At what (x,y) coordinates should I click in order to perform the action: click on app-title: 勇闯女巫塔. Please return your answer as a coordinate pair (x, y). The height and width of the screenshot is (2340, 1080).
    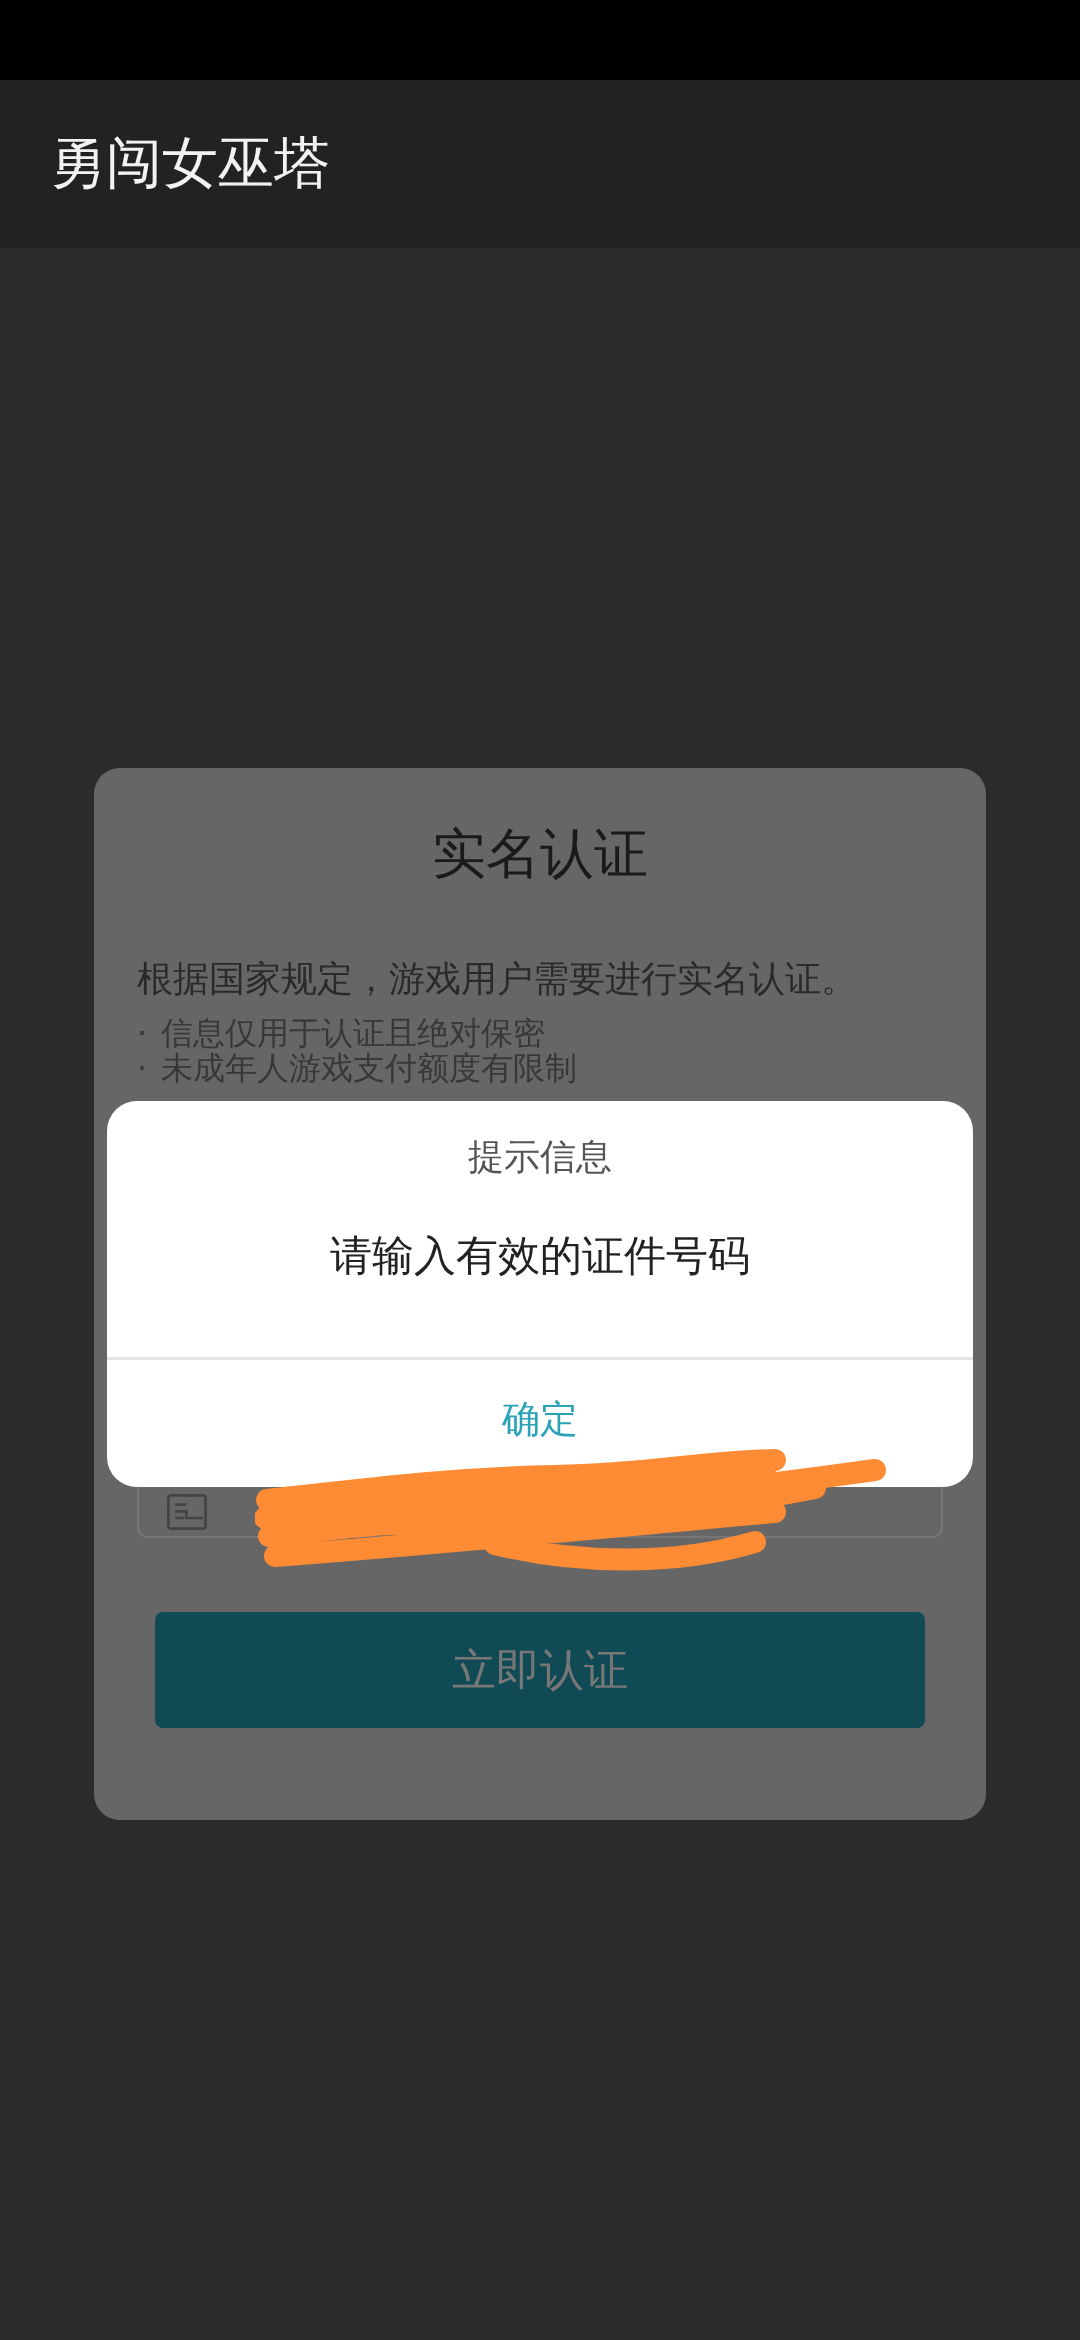
    Looking at the image, I should click on (190, 163).